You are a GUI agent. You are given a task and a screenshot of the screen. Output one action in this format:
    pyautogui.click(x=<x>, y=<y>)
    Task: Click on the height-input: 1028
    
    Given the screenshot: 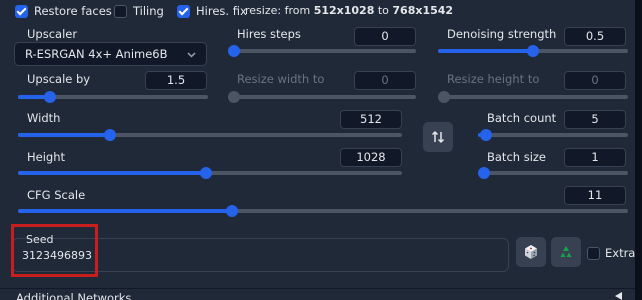 What is the action you would take?
    pyautogui.click(x=371, y=157)
    